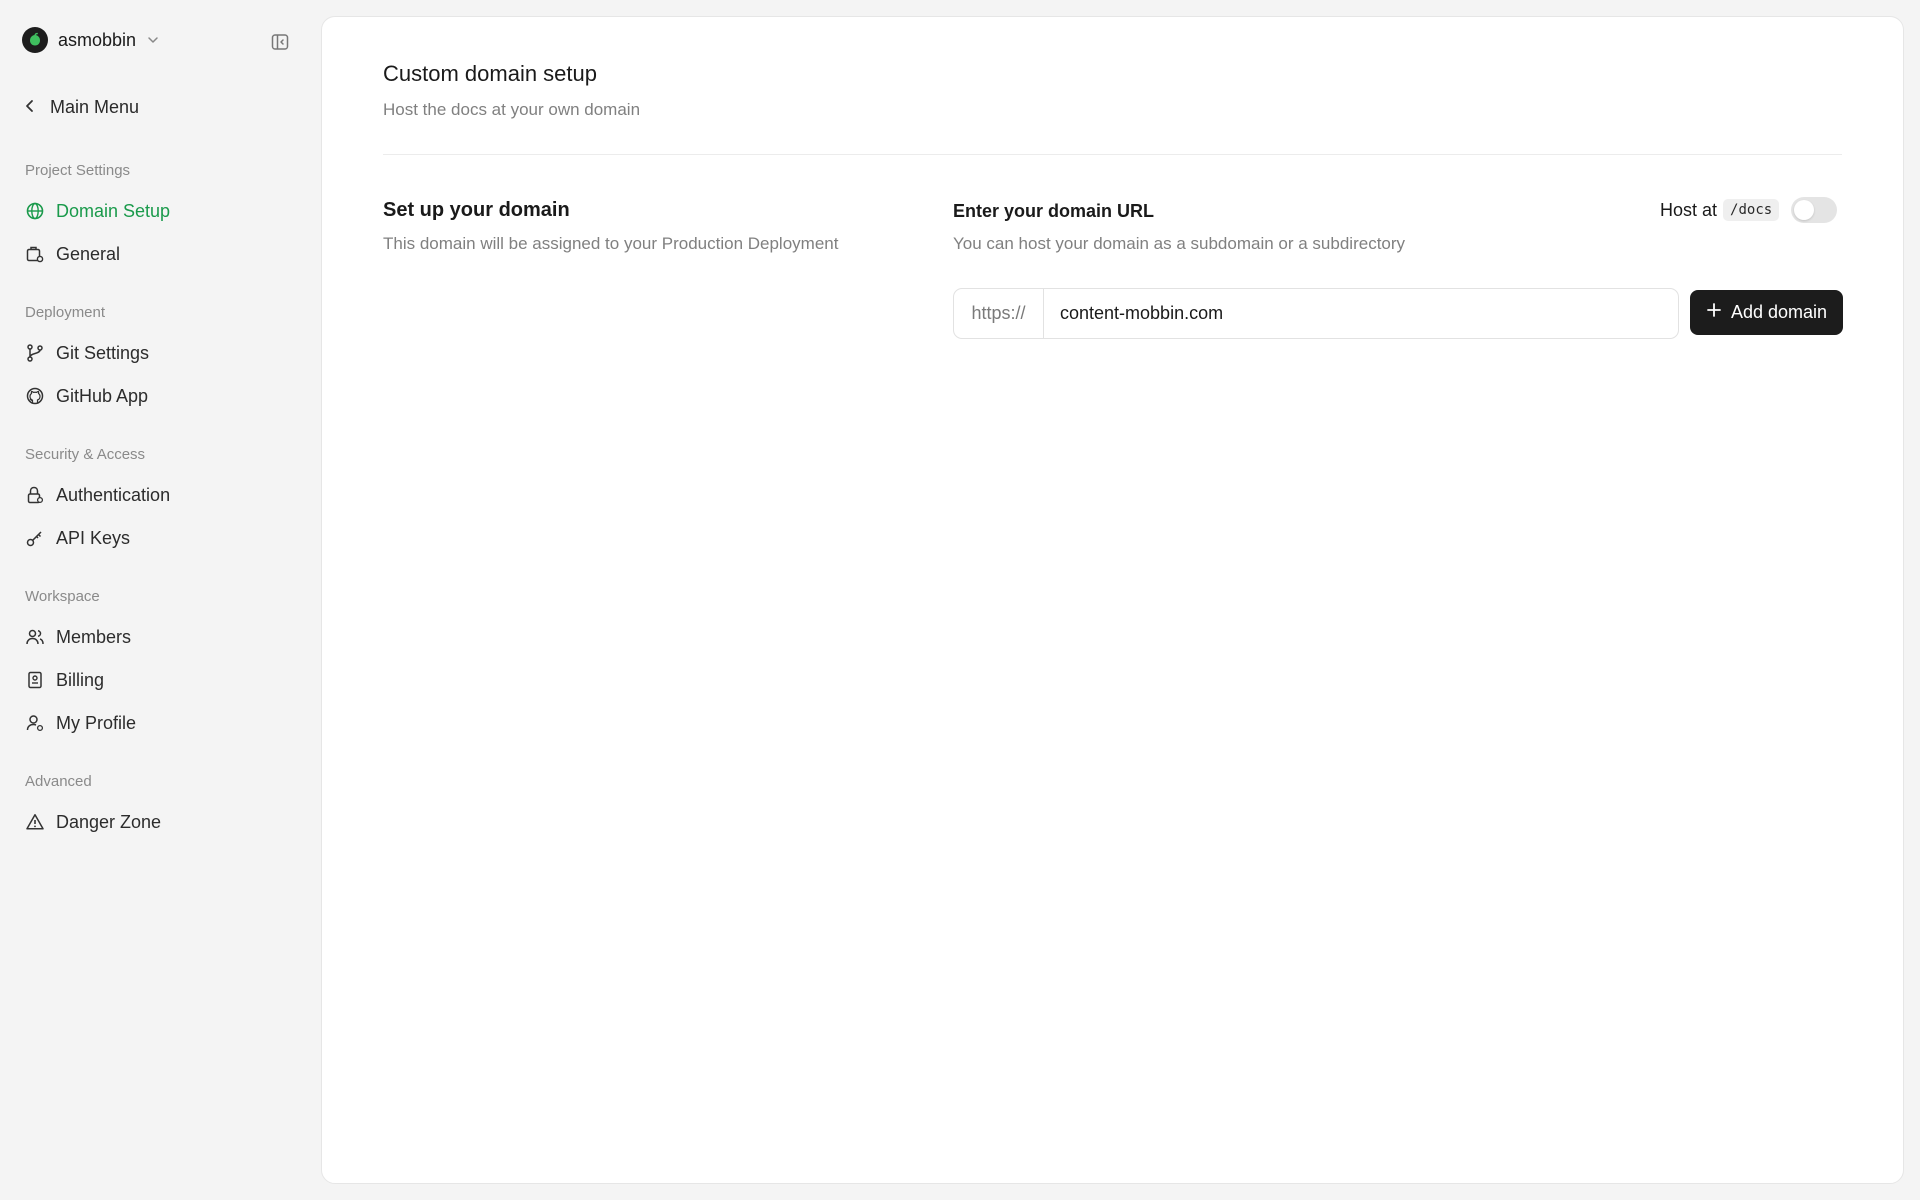 This screenshot has width=1920, height=1200. I want to click on add-domain-label: Add domain, so click(1779, 312).